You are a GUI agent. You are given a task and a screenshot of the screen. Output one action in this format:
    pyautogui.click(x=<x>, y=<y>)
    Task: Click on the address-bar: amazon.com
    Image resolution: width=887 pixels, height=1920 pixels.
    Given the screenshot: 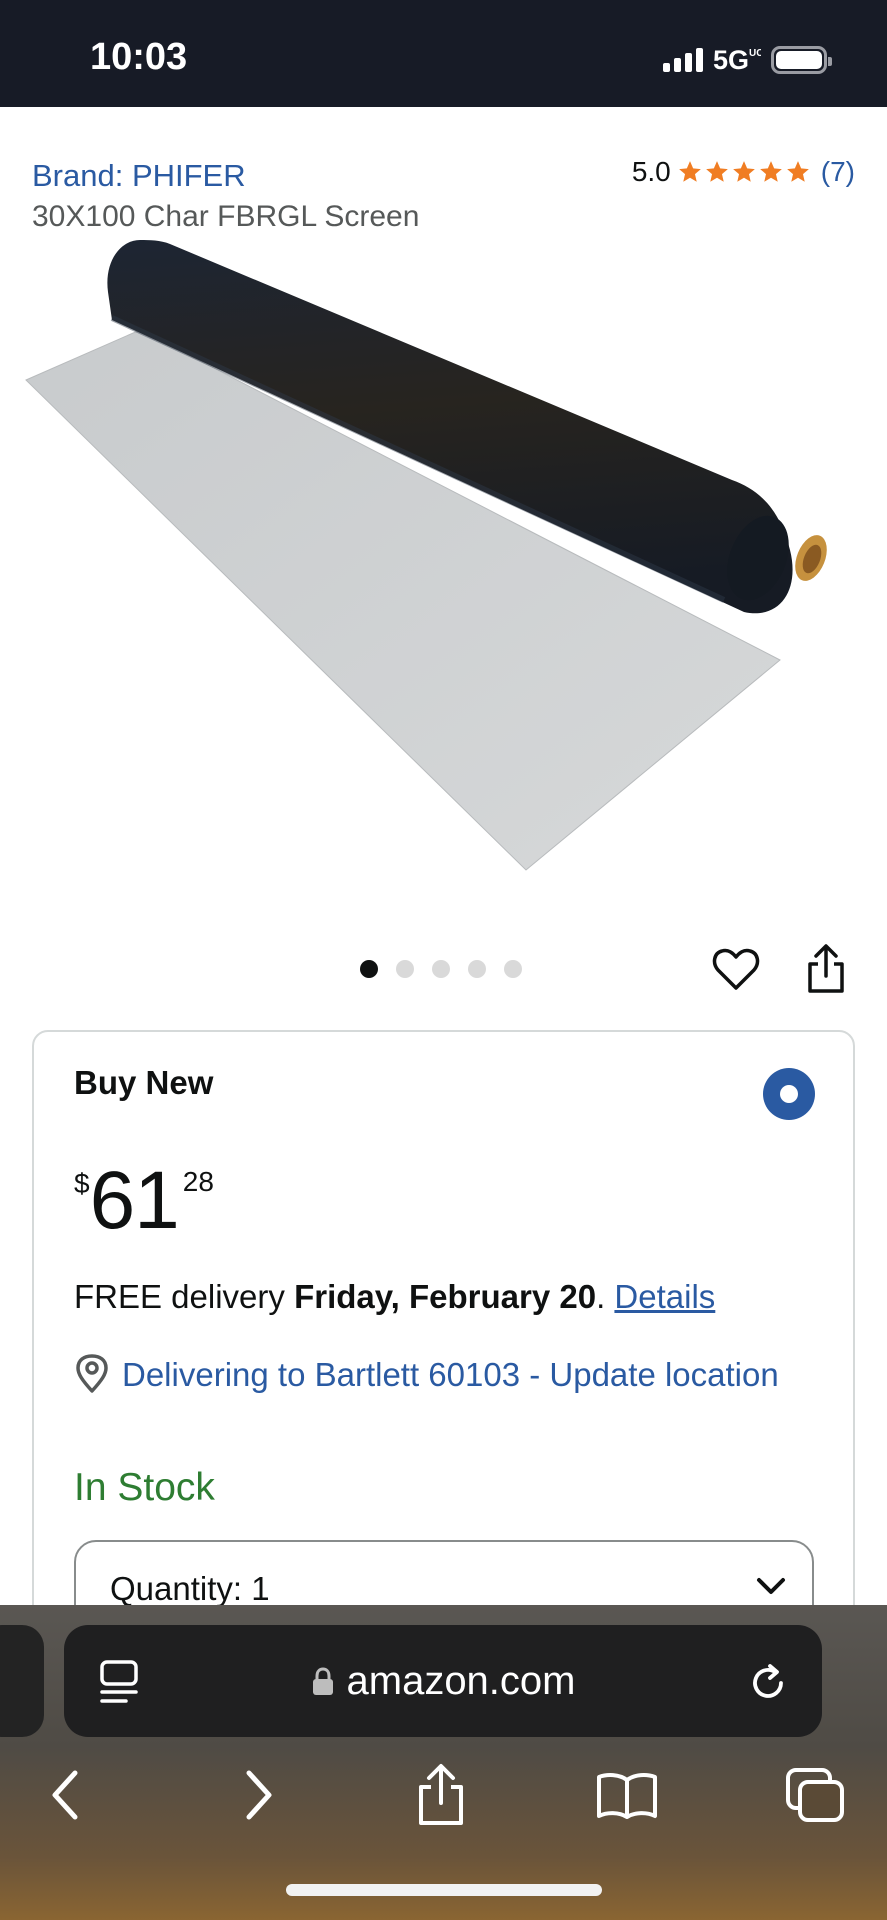 What is the action you would take?
    pyautogui.click(x=443, y=1681)
    